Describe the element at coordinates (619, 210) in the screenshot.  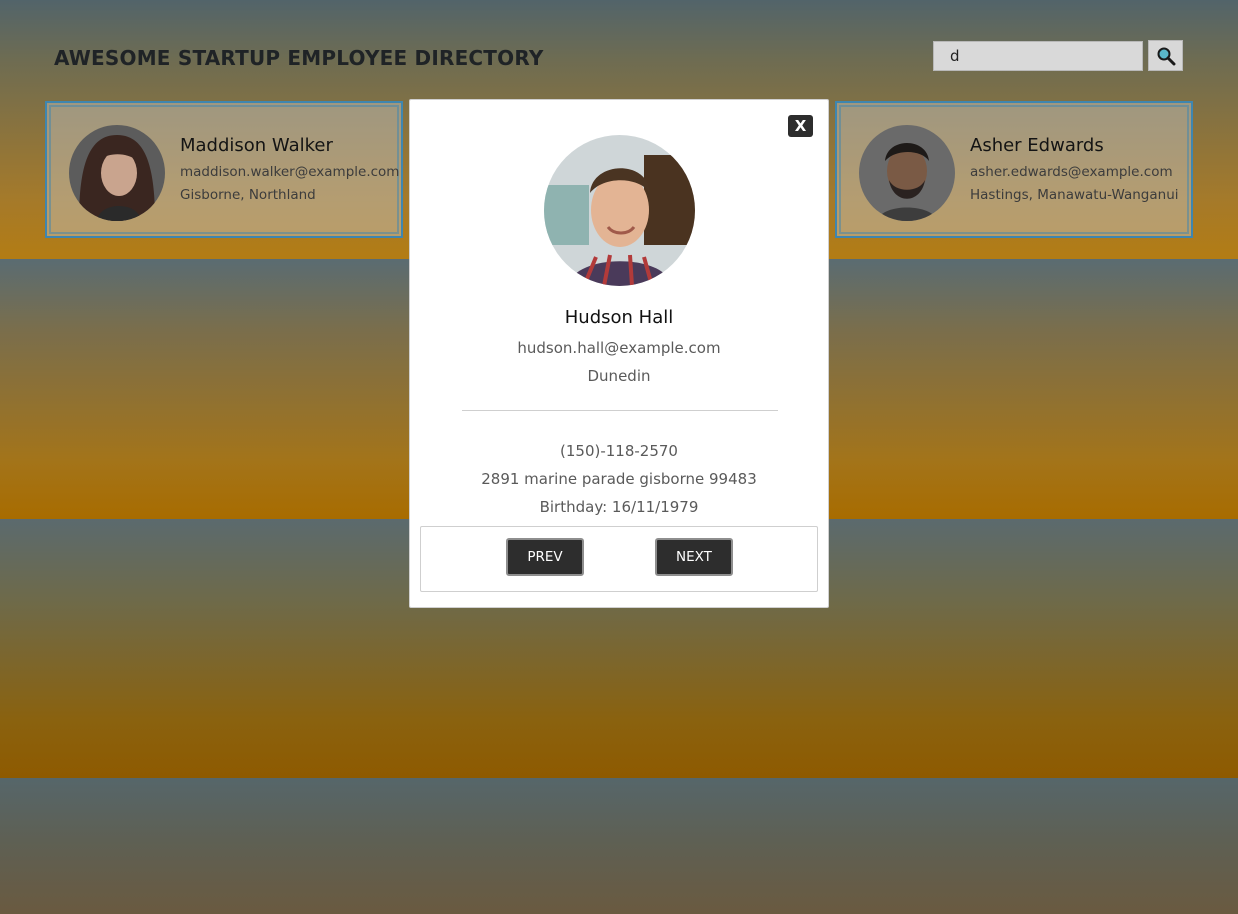
I see `modal-avatar` at that location.